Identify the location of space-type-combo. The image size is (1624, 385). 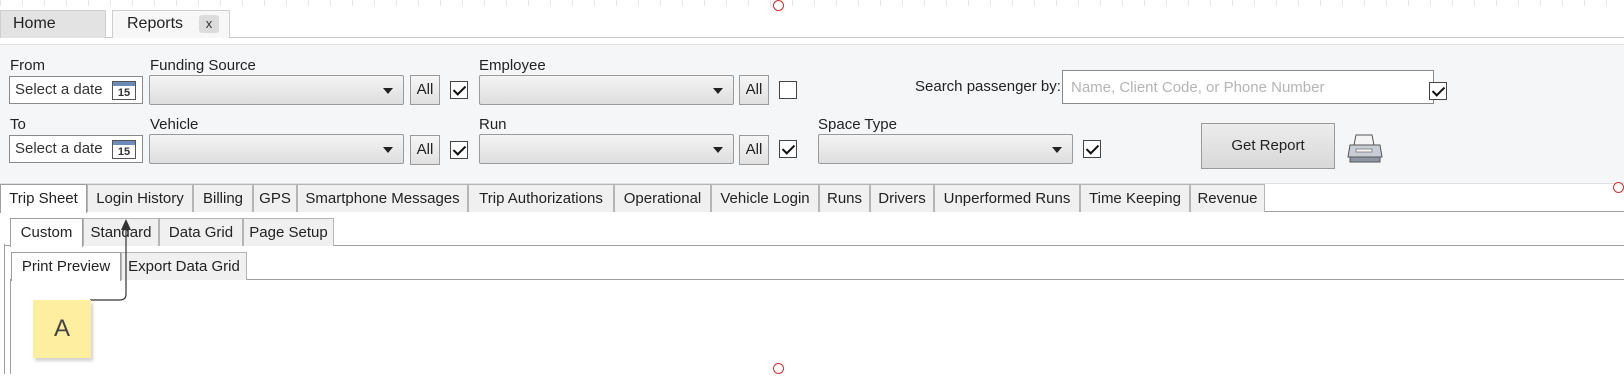
(945, 149).